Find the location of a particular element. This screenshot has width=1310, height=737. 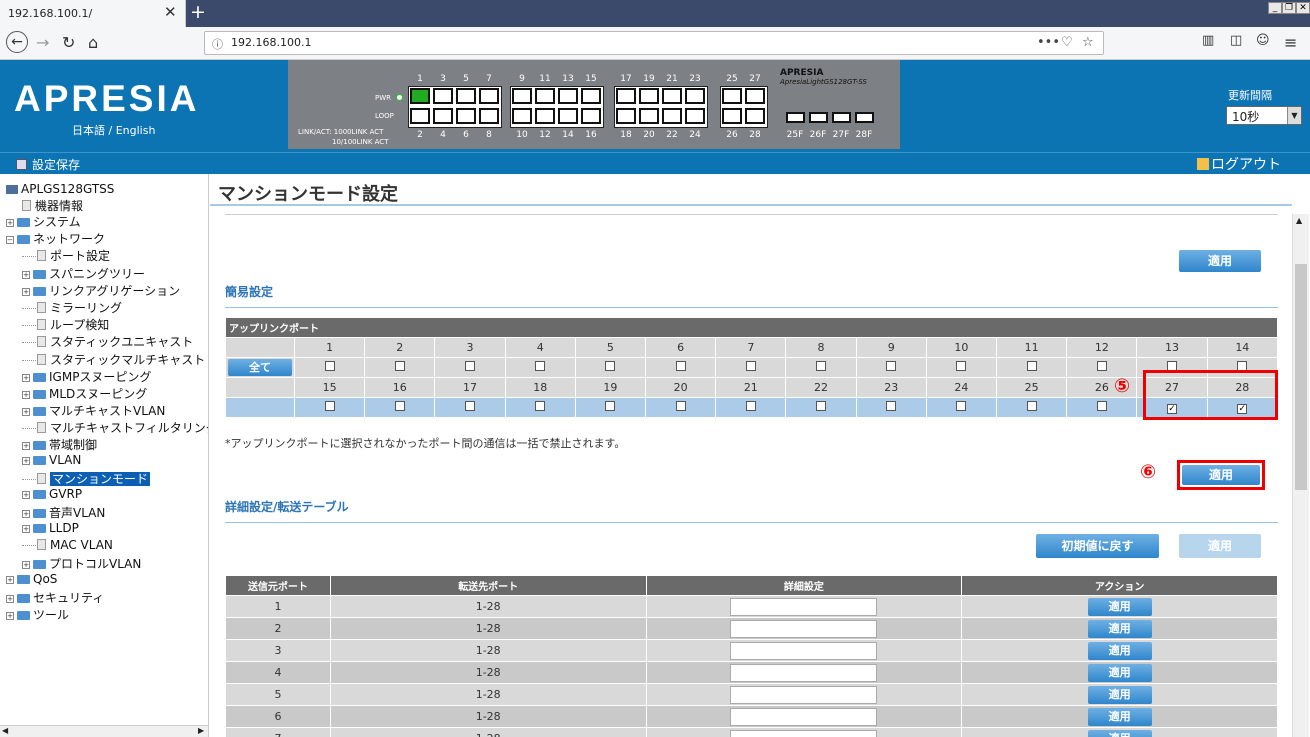

sidebar-item: + プロトコルVLAN is located at coordinates (81, 563).